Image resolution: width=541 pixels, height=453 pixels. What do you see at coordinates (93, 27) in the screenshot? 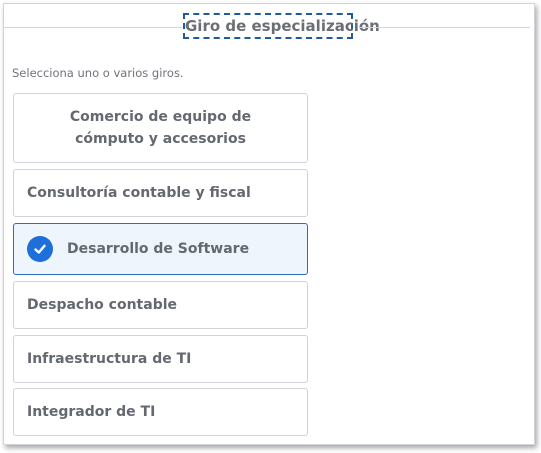
I see `divider-left` at bounding box center [93, 27].